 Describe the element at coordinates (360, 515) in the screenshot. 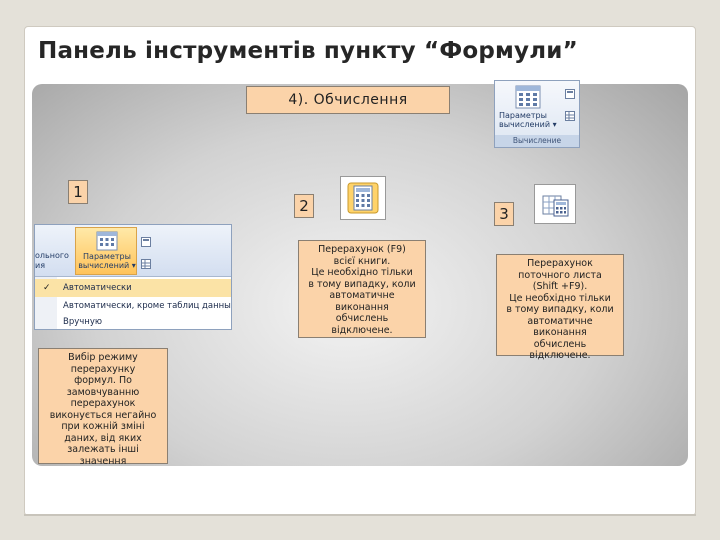

I see `slide-bottom-rule` at that location.